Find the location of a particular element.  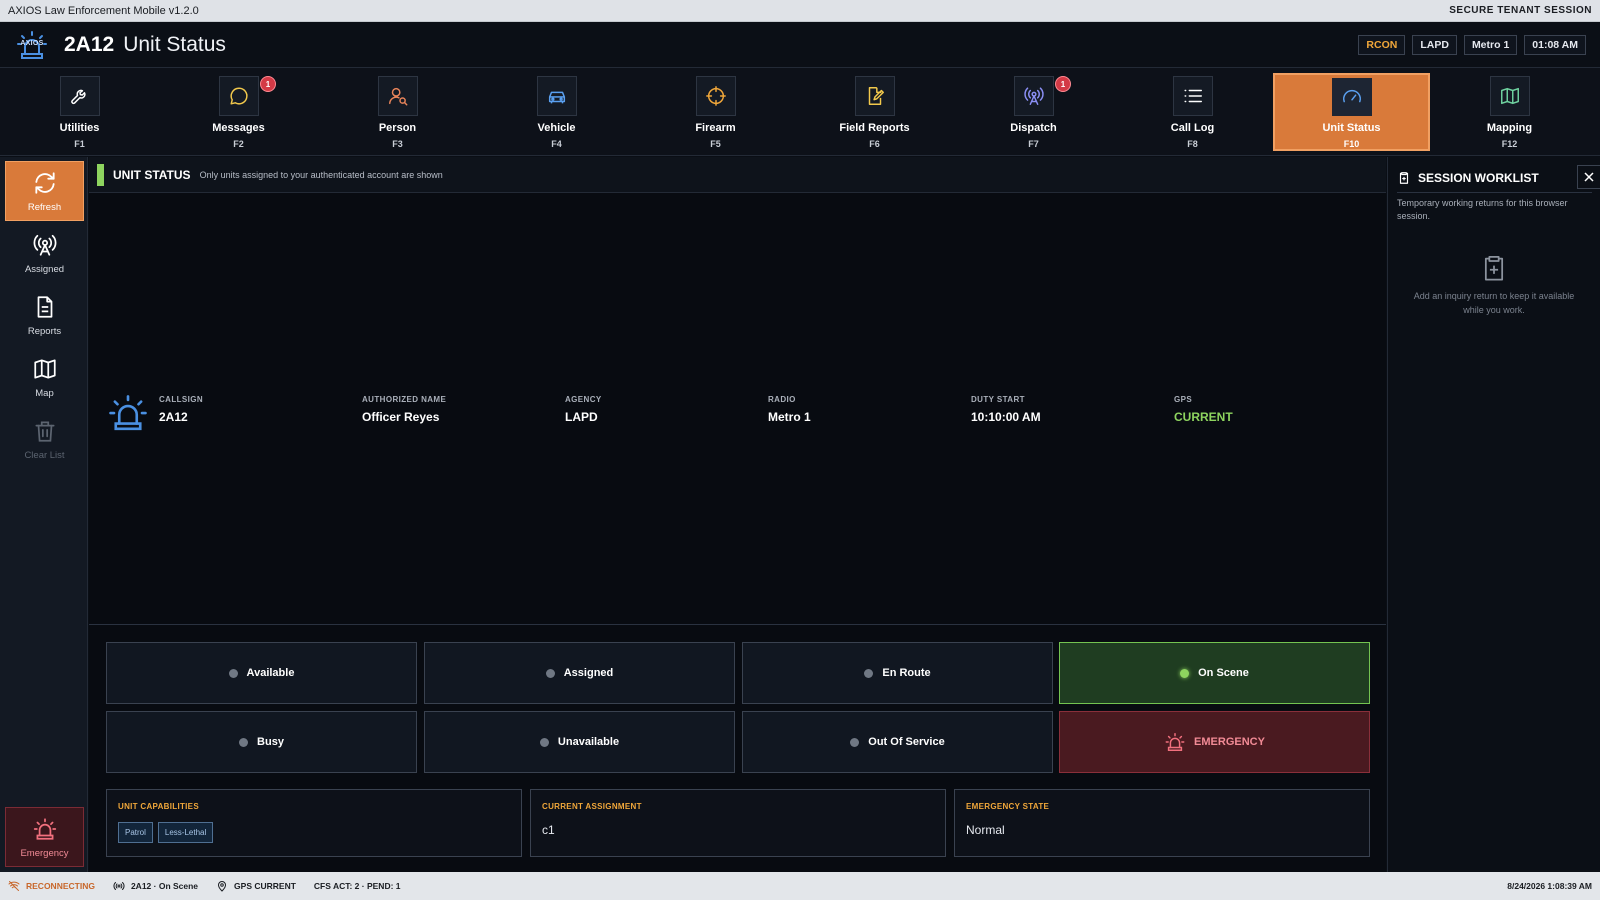

status-label: On Scene is located at coordinates (1223, 673).